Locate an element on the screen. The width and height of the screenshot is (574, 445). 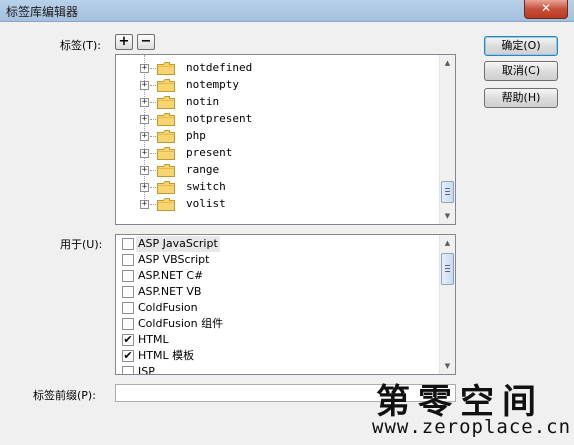
ok-button: 确定(O) is located at coordinates (521, 46).